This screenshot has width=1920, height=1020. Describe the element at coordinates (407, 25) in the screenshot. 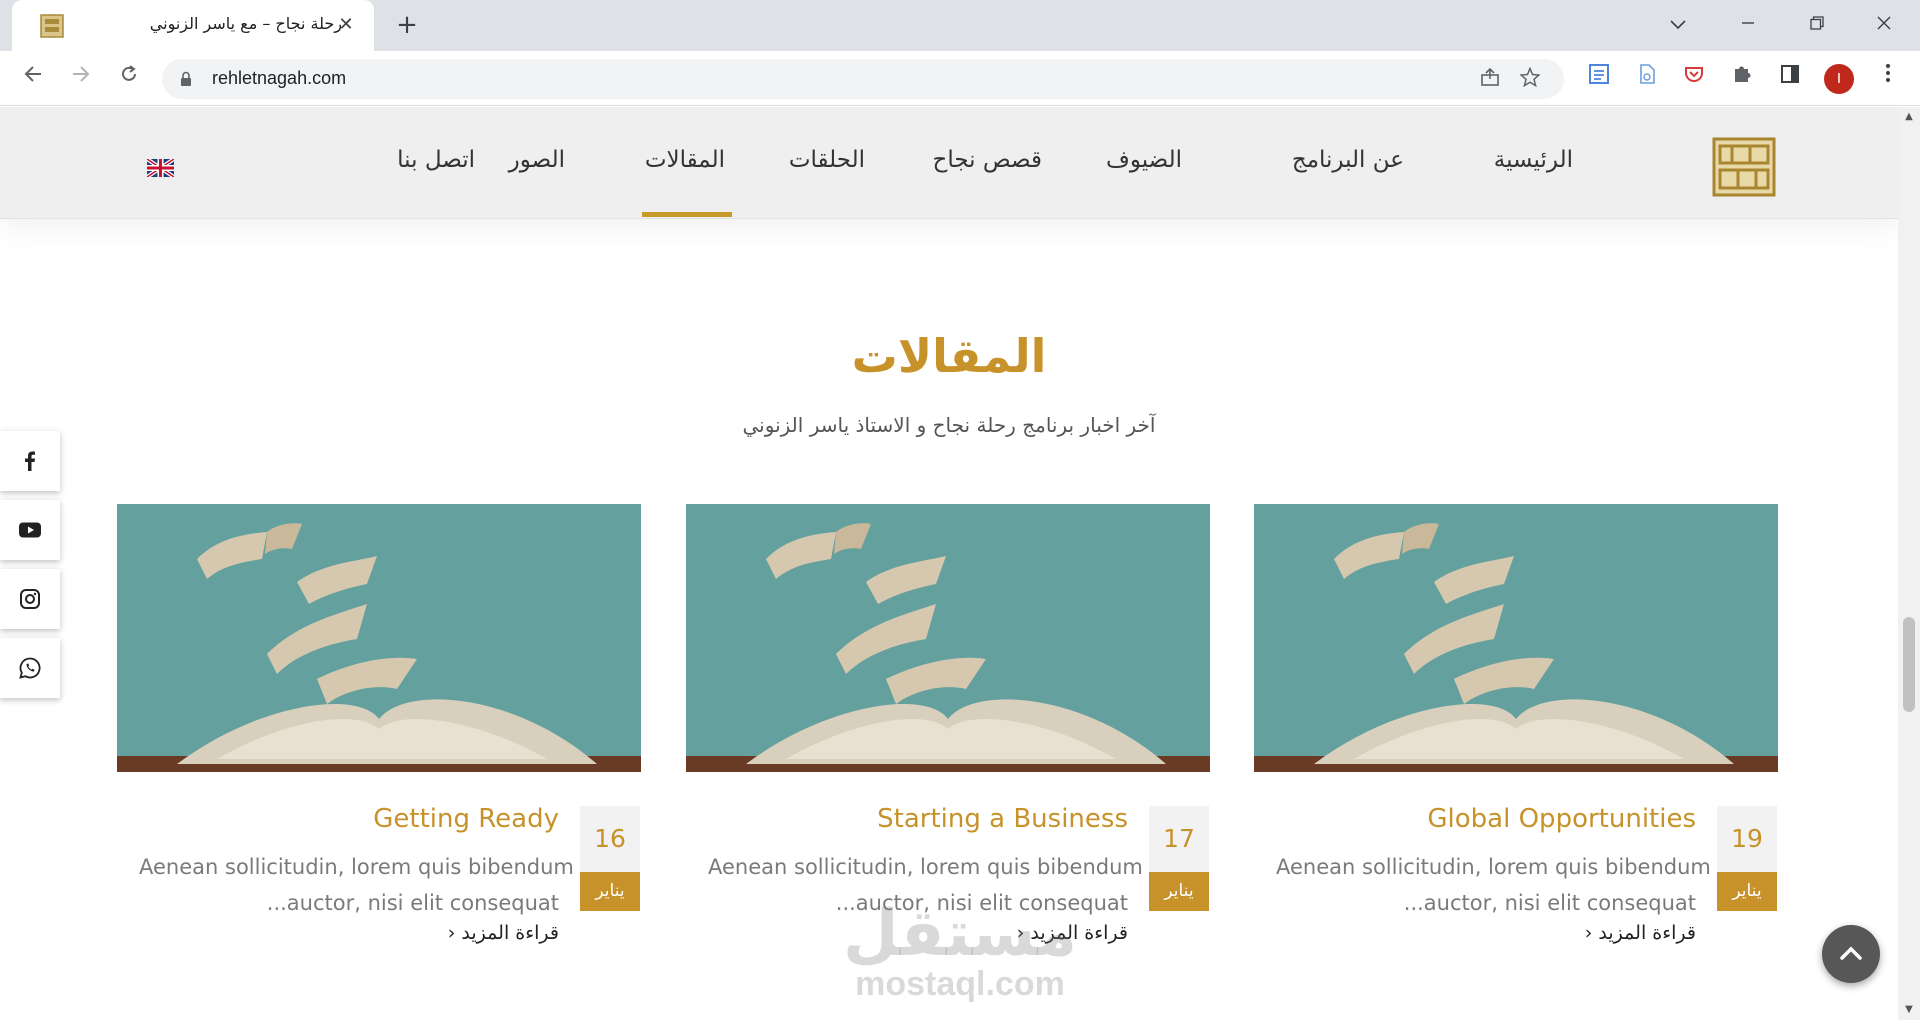

I see `new-tab-button: +` at that location.